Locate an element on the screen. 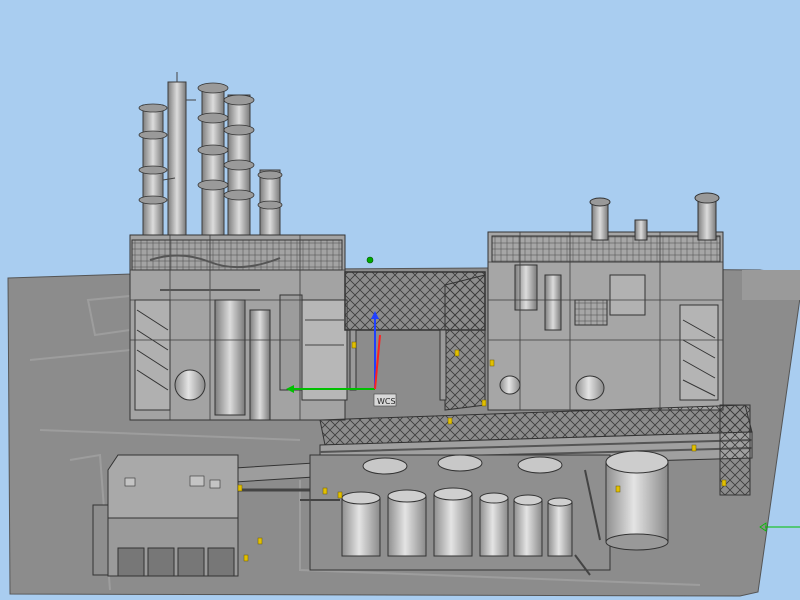  large-storage-tank is located at coordinates (637, 500).